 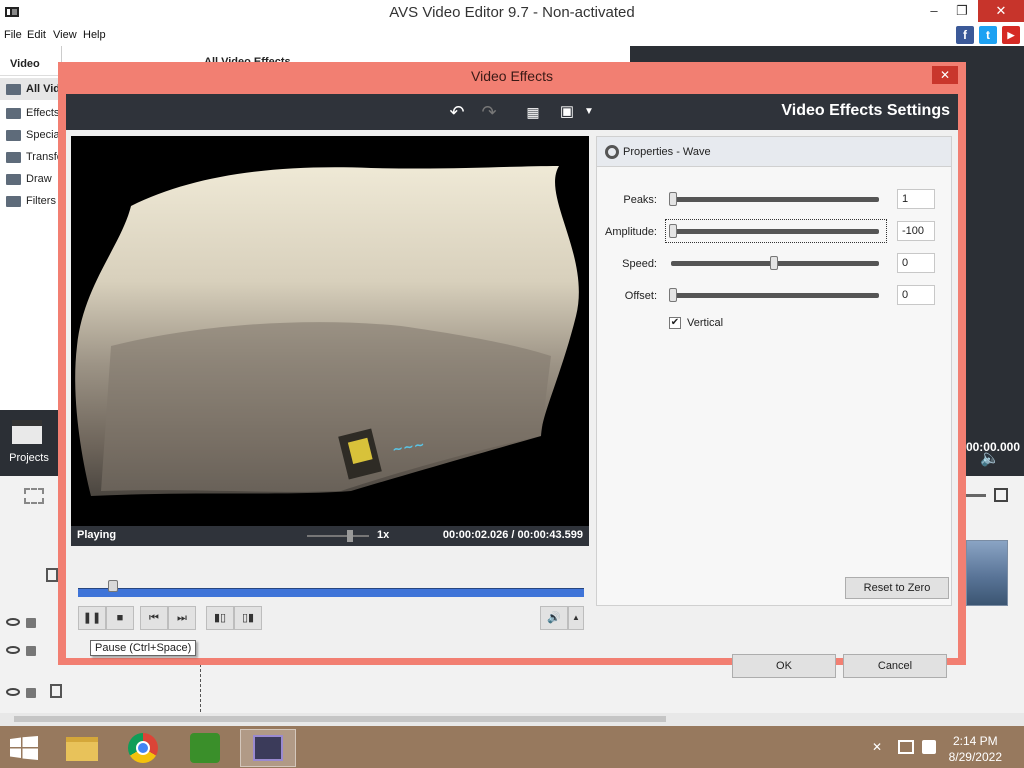 What do you see at coordinates (965, 35) in the screenshot?
I see `facebook-icon: f` at bounding box center [965, 35].